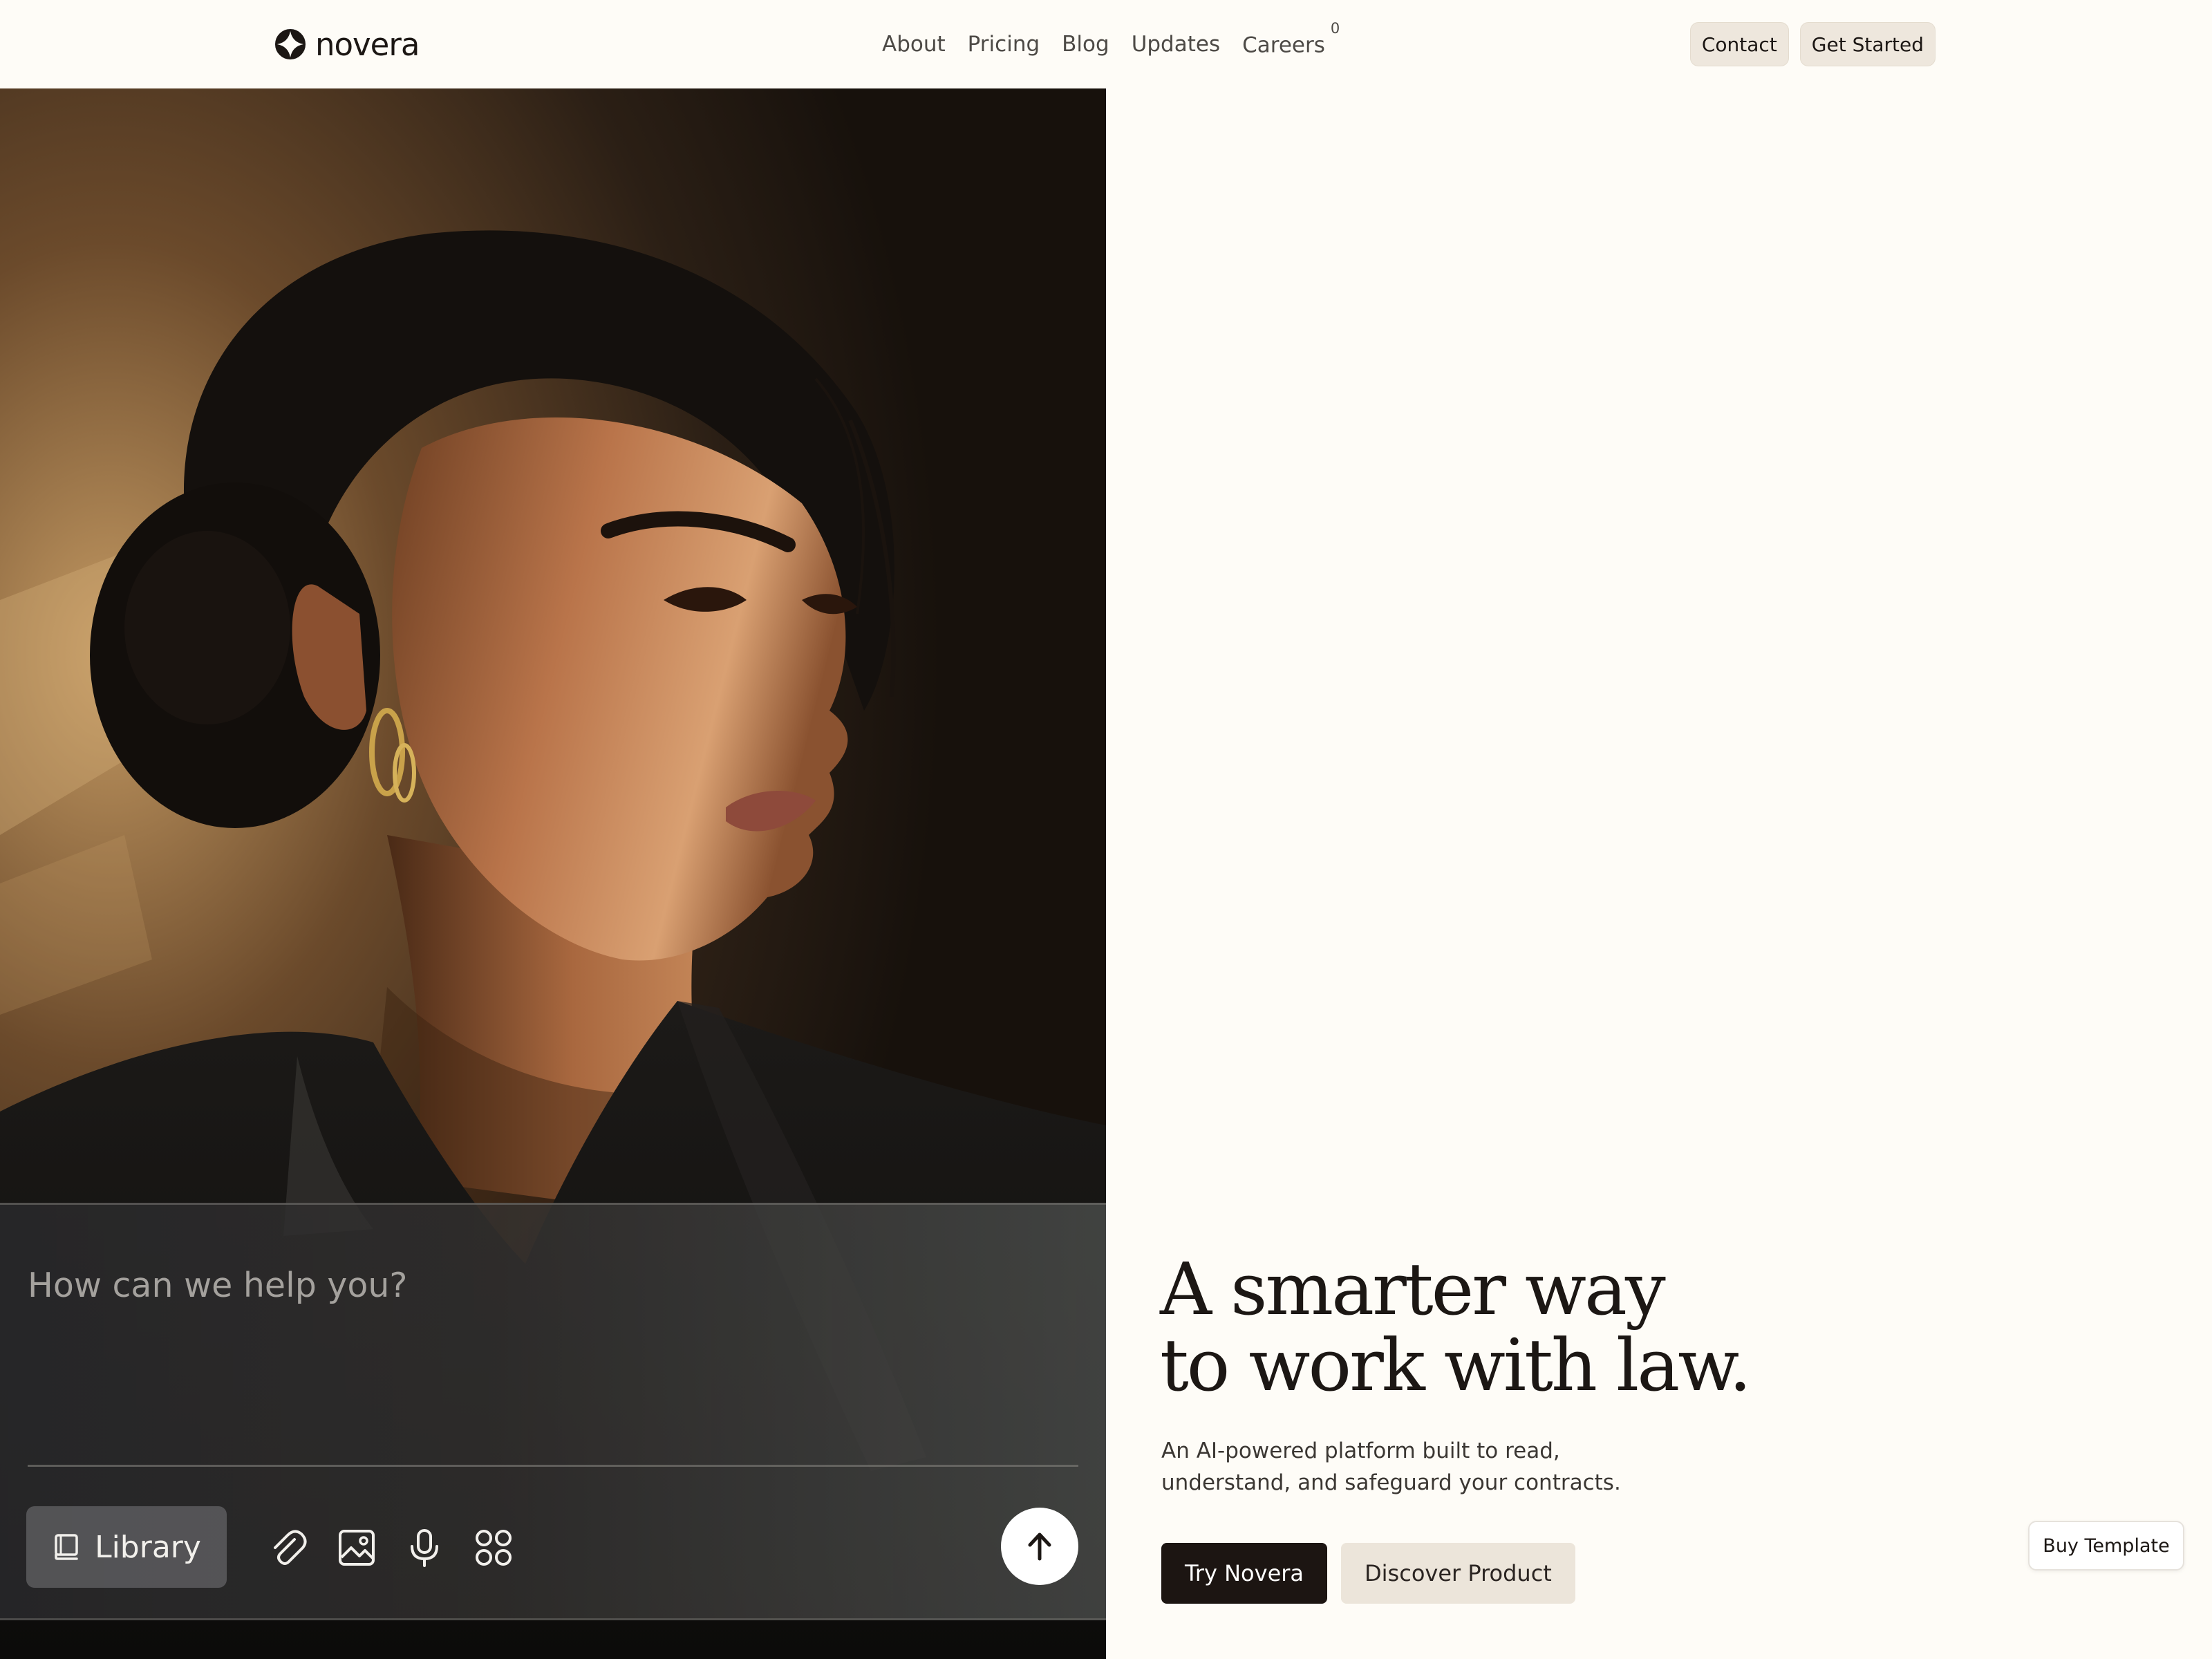 This screenshot has height=1659, width=2212. I want to click on hero-headline-line1: A smarter way, so click(1413, 1289).